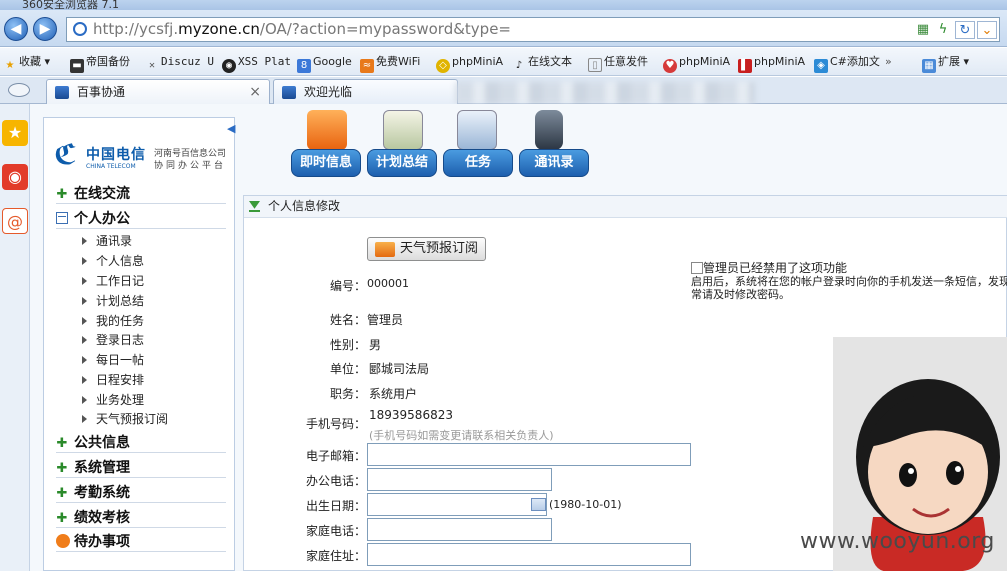 Image resolution: width=1007 pixels, height=571 pixels. Describe the element at coordinates (113, 261) in the screenshot. I see `menu-item-personal-info: 个人信息` at that location.